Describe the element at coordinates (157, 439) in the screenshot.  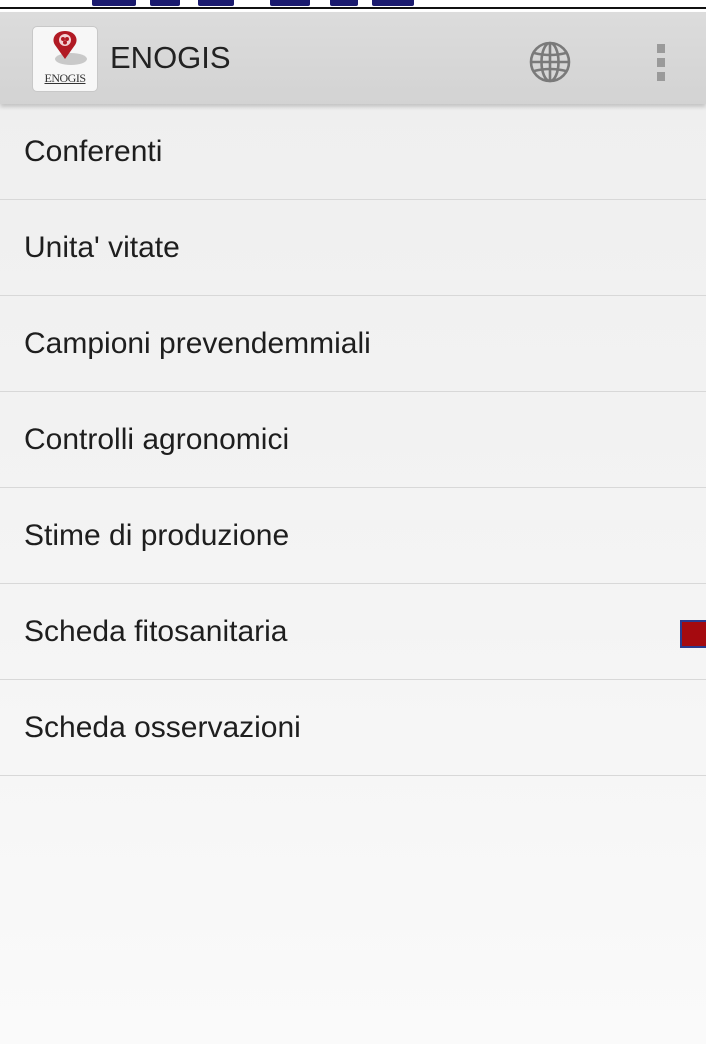
I see `menu-item-label: Controlli agronomici` at that location.